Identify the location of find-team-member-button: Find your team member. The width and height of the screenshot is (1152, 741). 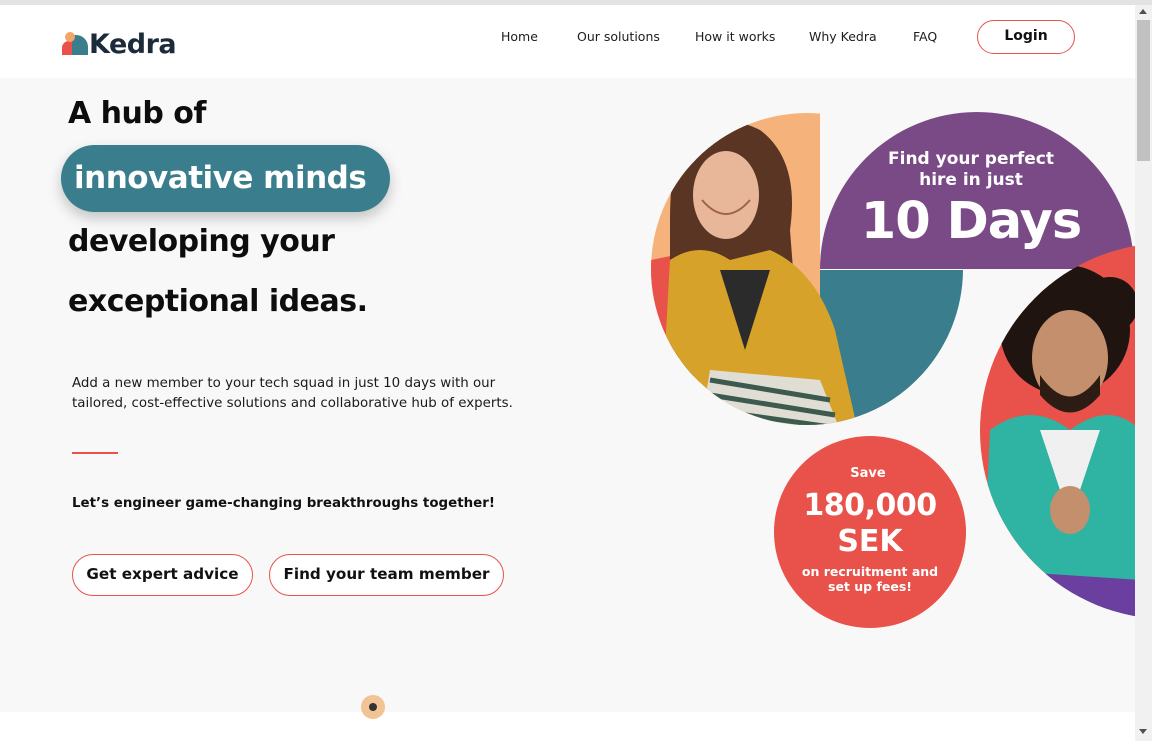
(386, 575).